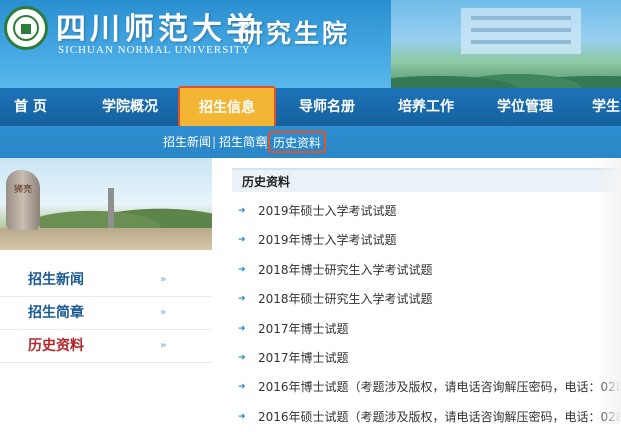 This screenshot has width=621, height=432. I want to click on sidebar-item-label: 招生简章, so click(56, 313).